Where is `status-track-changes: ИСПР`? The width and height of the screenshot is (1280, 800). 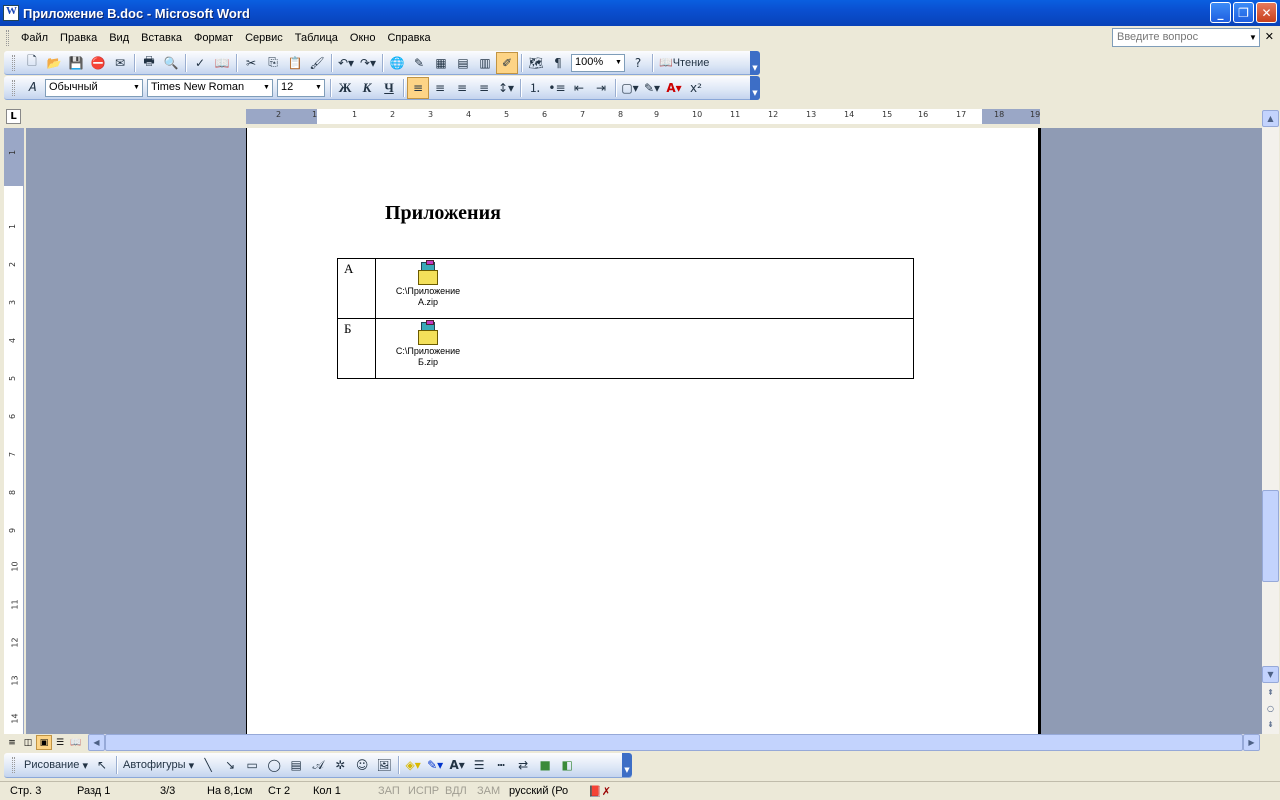
status-track-changes: ИСПР is located at coordinates (423, 791).